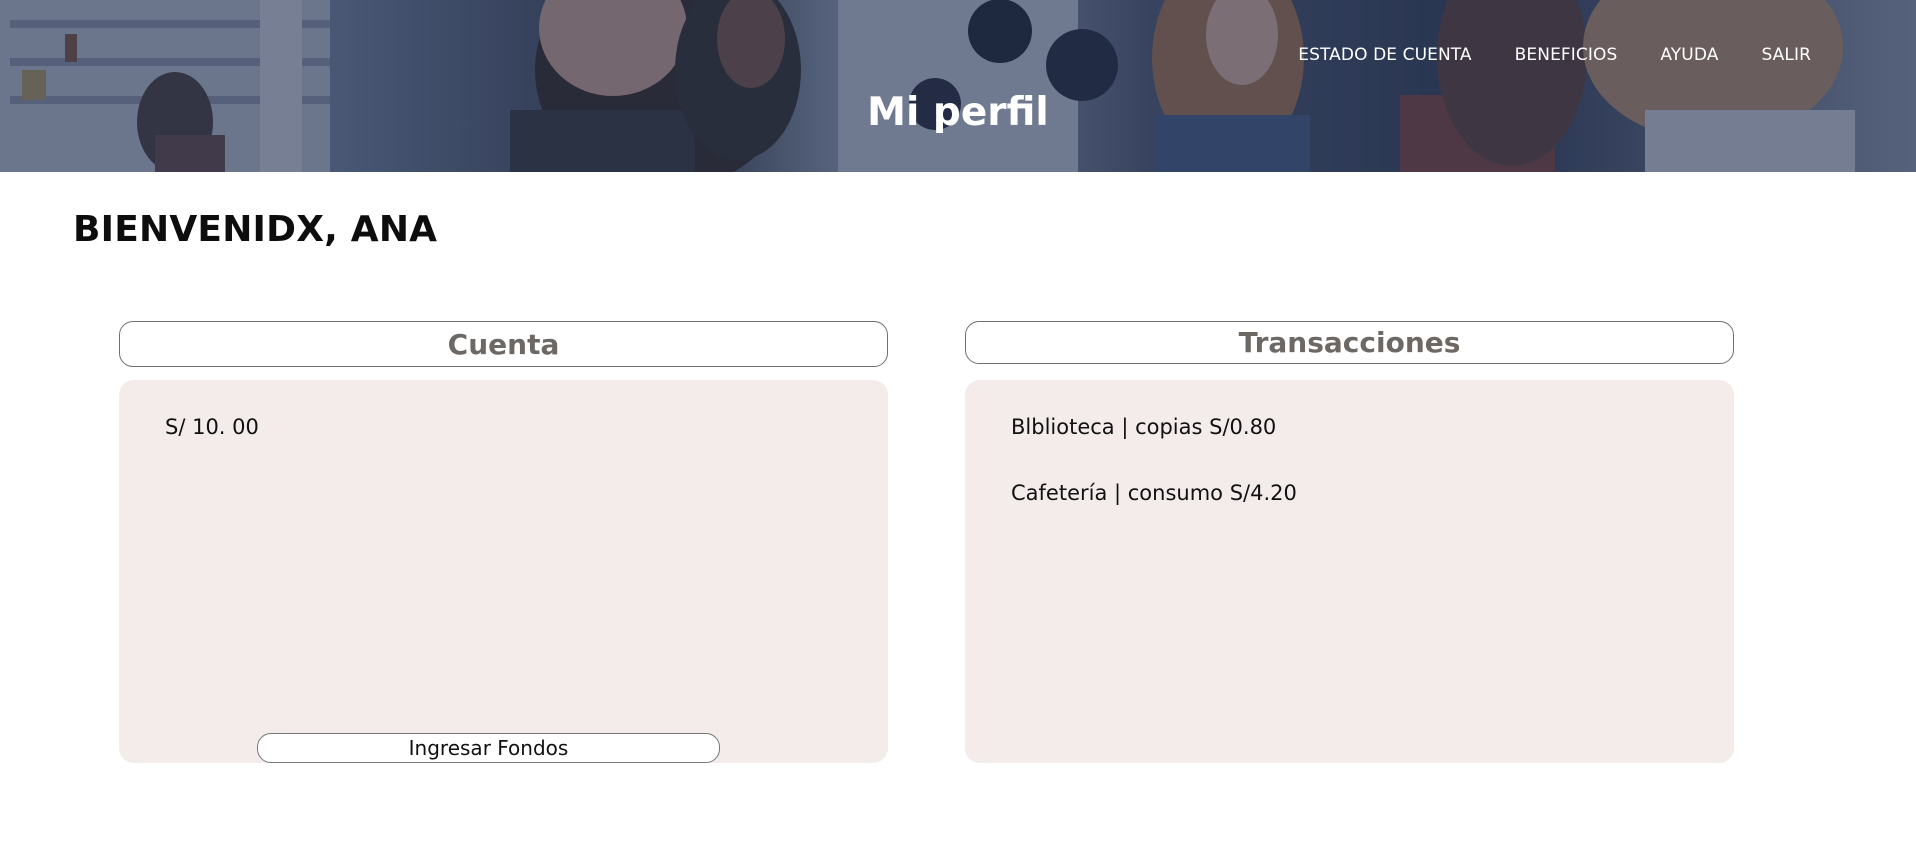  I want to click on nav-salir: SALIR, so click(1786, 55).